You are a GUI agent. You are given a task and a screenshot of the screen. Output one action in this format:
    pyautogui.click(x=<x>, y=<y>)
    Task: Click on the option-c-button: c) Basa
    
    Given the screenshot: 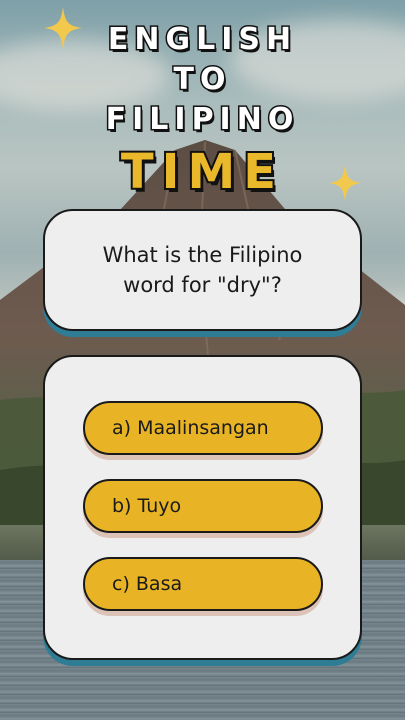 What is the action you would take?
    pyautogui.click(x=203, y=584)
    